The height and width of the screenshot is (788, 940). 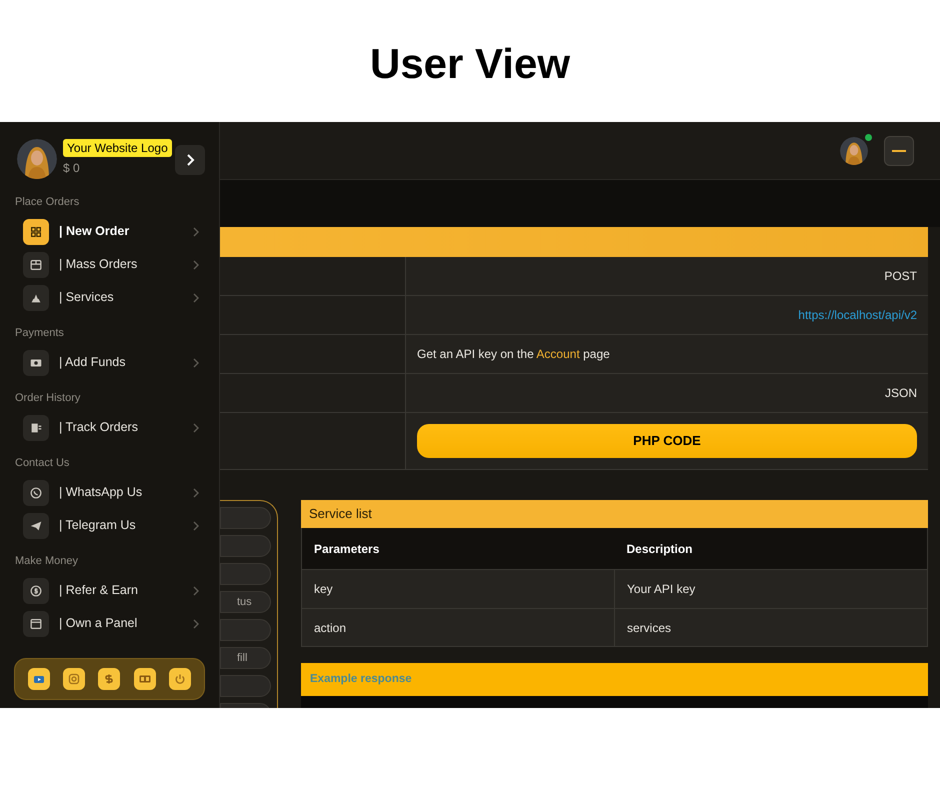 What do you see at coordinates (72, 168) in the screenshot?
I see `balance: $ 0` at bounding box center [72, 168].